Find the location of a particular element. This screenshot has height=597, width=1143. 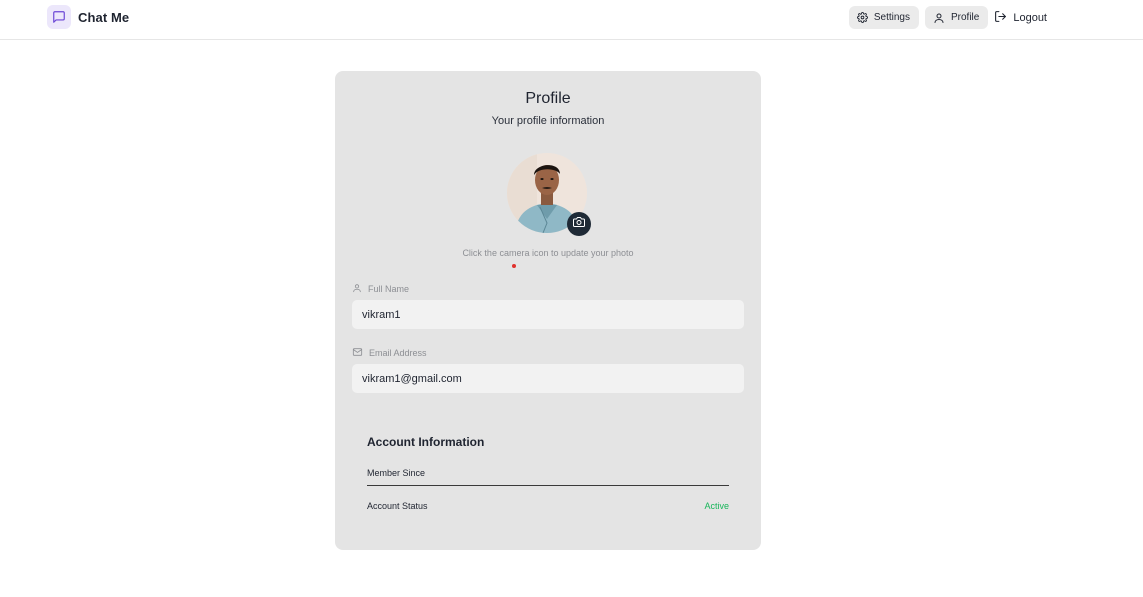

logout-button: Logout is located at coordinates (1022, 17).